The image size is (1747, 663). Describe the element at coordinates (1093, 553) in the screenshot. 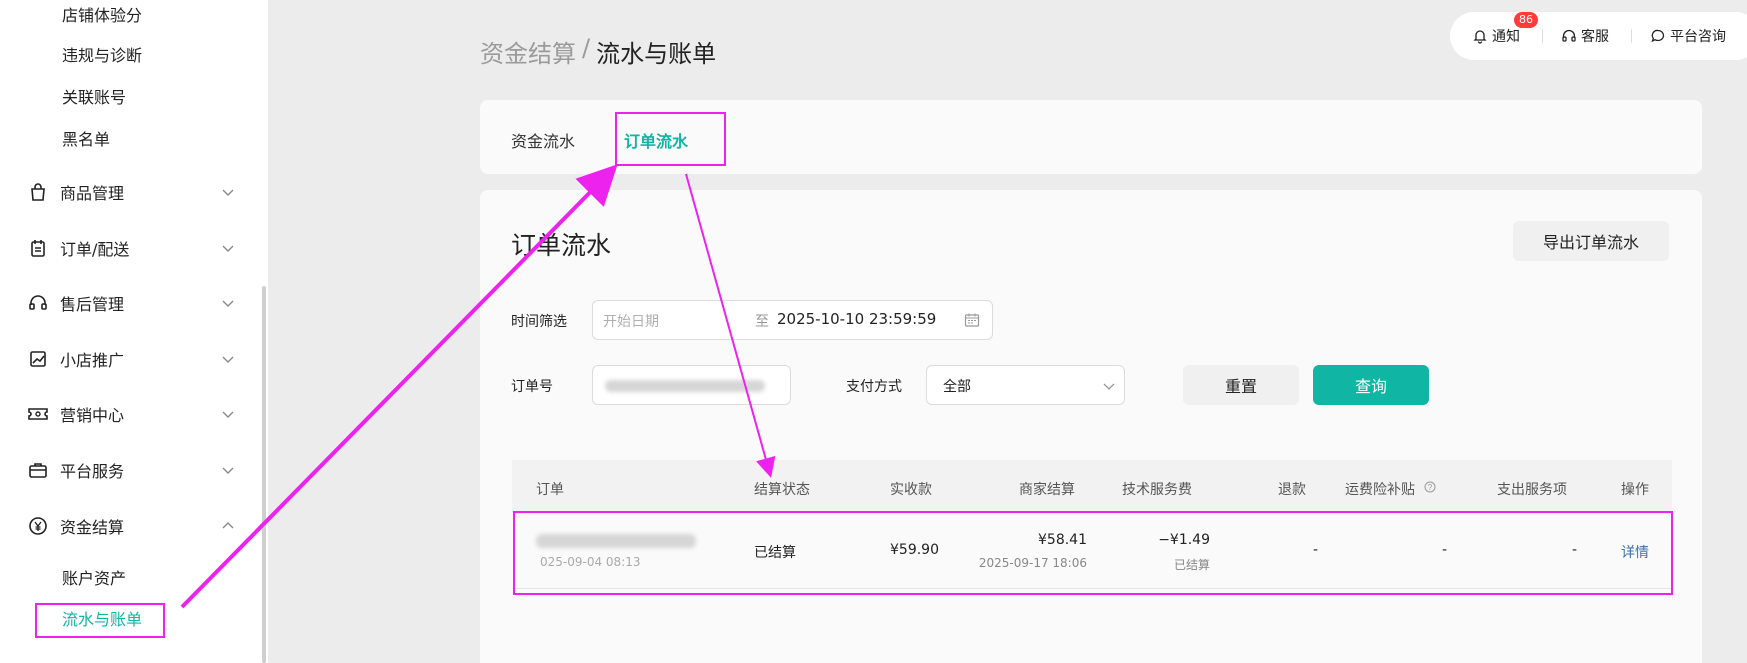

I see `highlight-box-row` at that location.